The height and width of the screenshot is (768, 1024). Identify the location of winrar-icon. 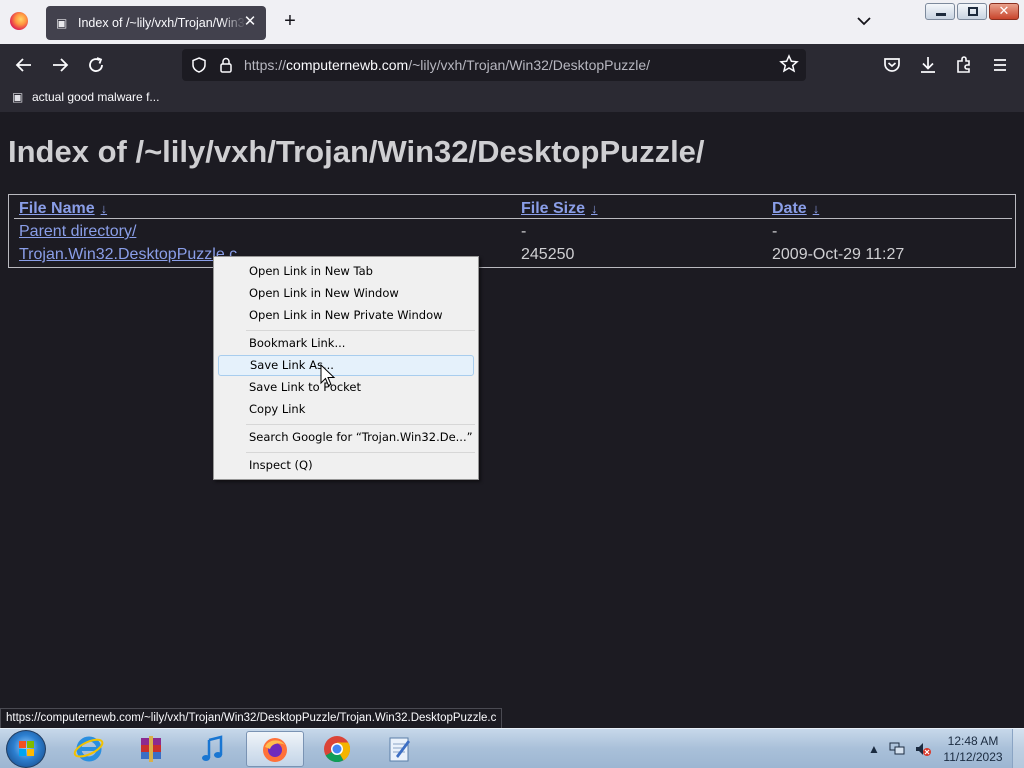
(151, 749).